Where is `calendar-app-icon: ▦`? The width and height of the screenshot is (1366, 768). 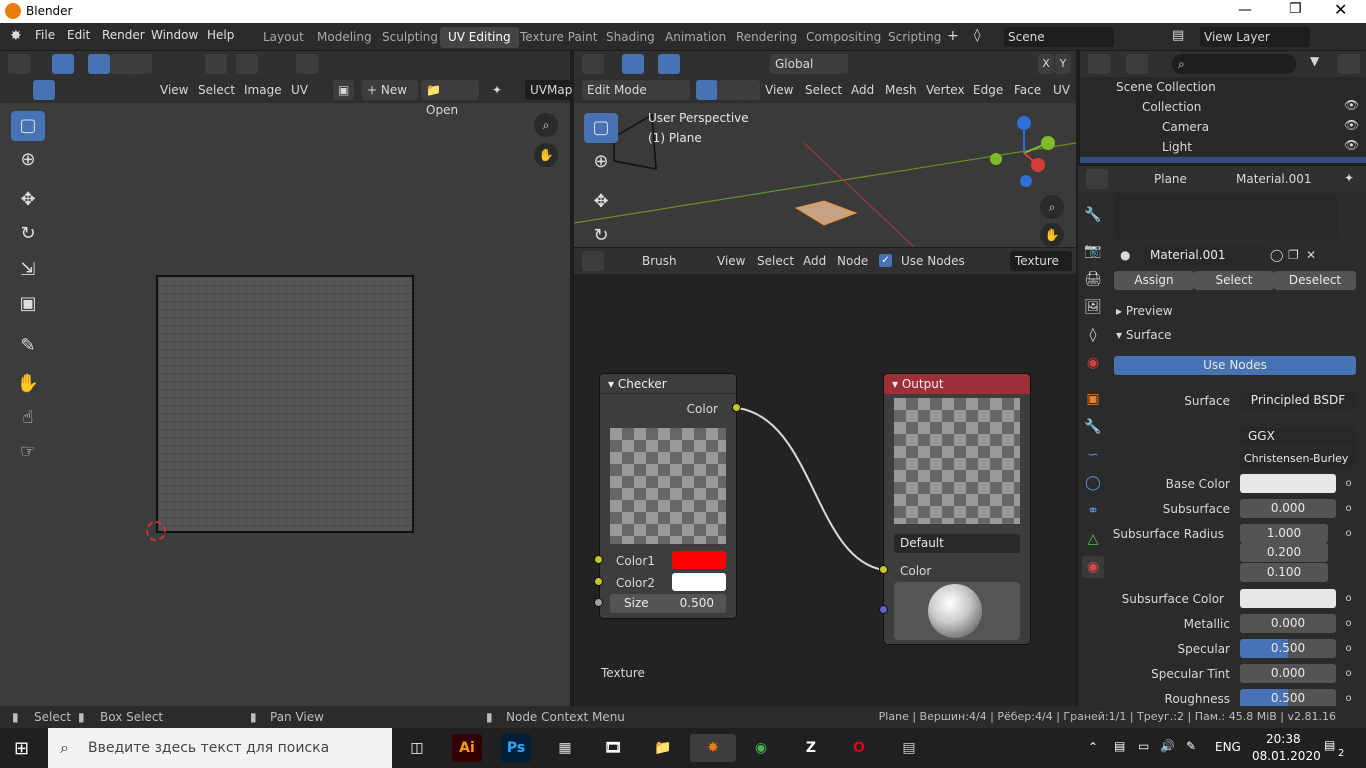 calendar-app-icon: ▦ is located at coordinates (565, 748).